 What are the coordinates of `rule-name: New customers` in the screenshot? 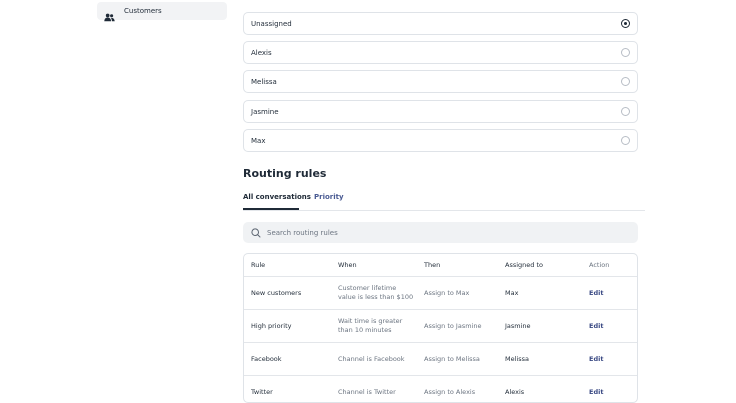 It's located at (276, 292).